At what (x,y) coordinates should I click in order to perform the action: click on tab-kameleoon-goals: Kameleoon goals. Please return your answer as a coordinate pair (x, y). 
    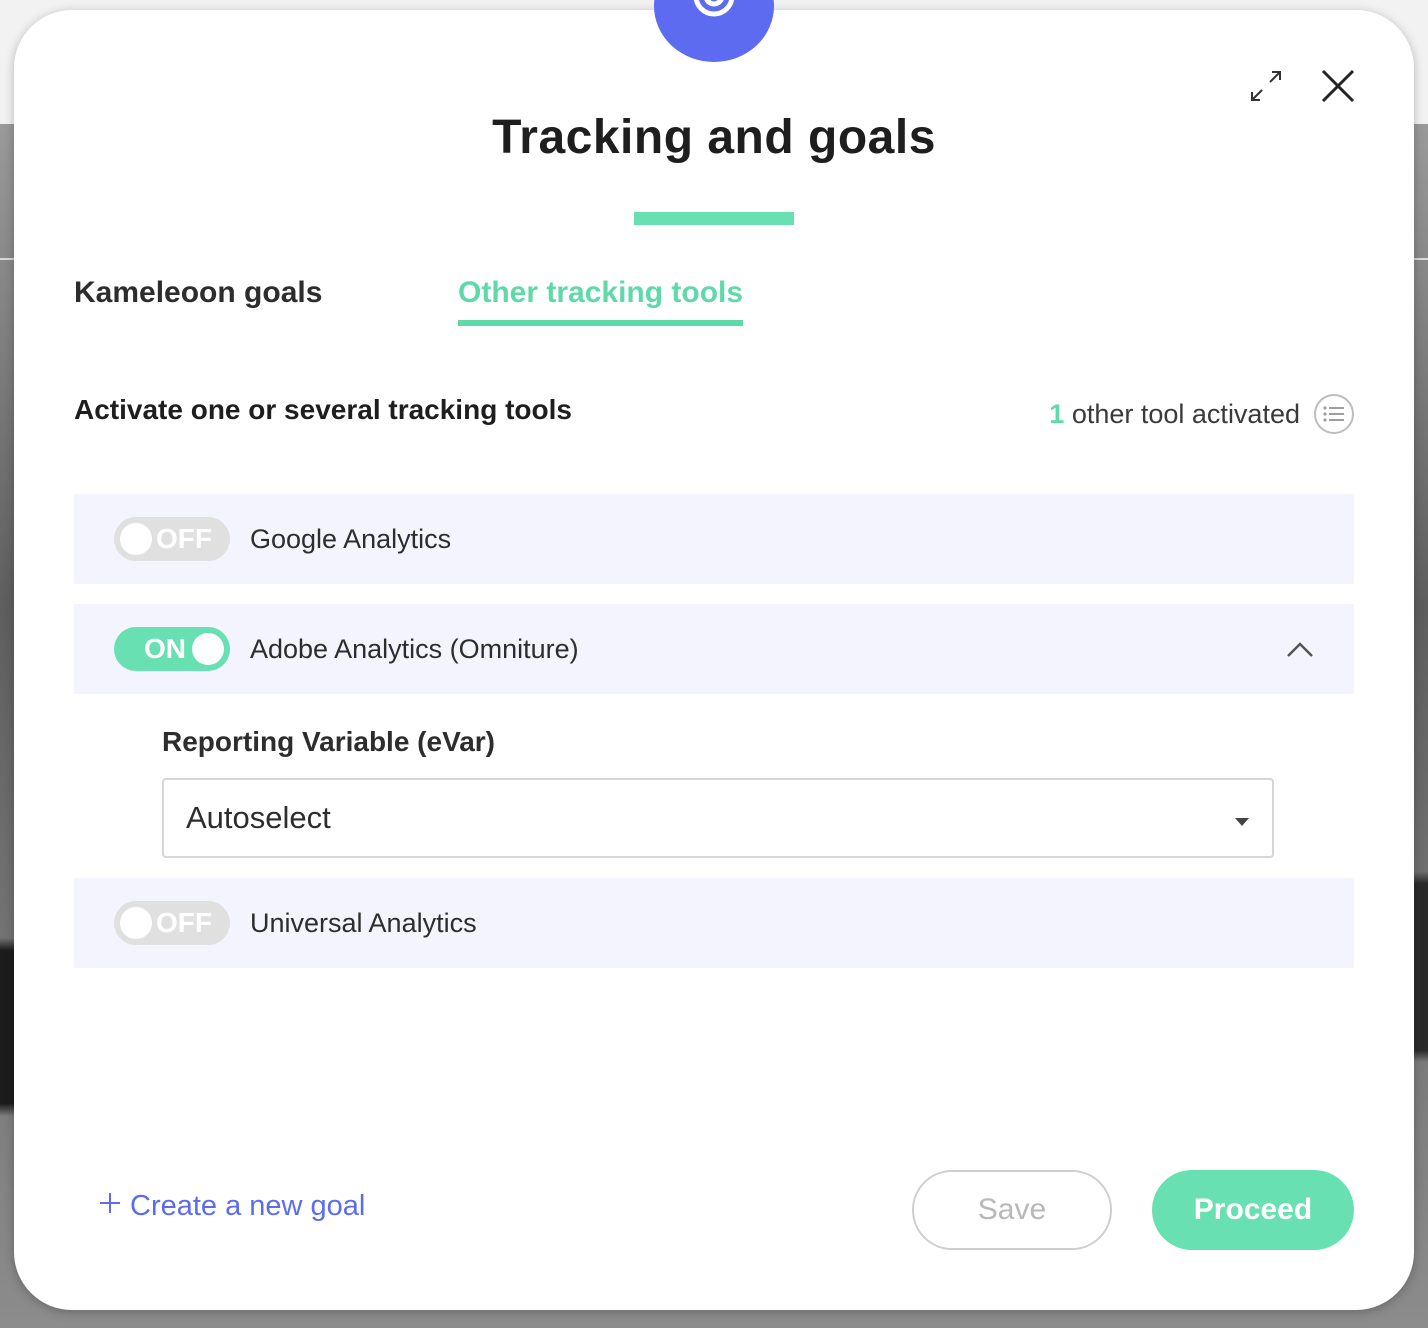
    Looking at the image, I should click on (198, 299).